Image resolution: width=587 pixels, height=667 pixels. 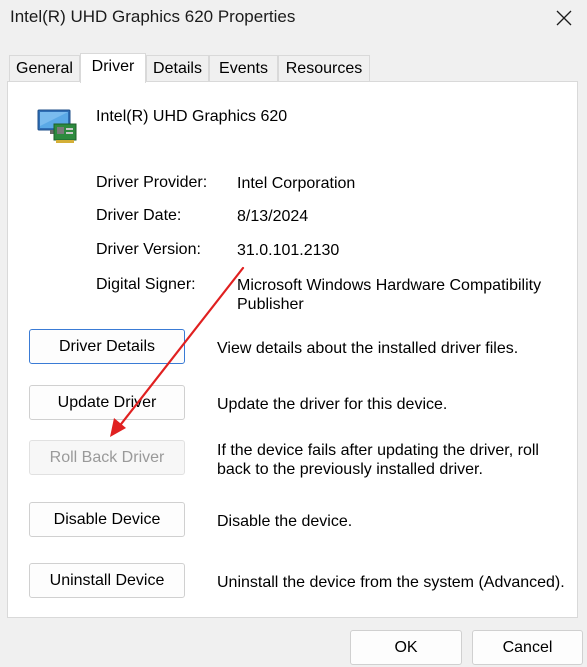 I want to click on driver-provider-value: Intel Corporation, so click(x=296, y=183).